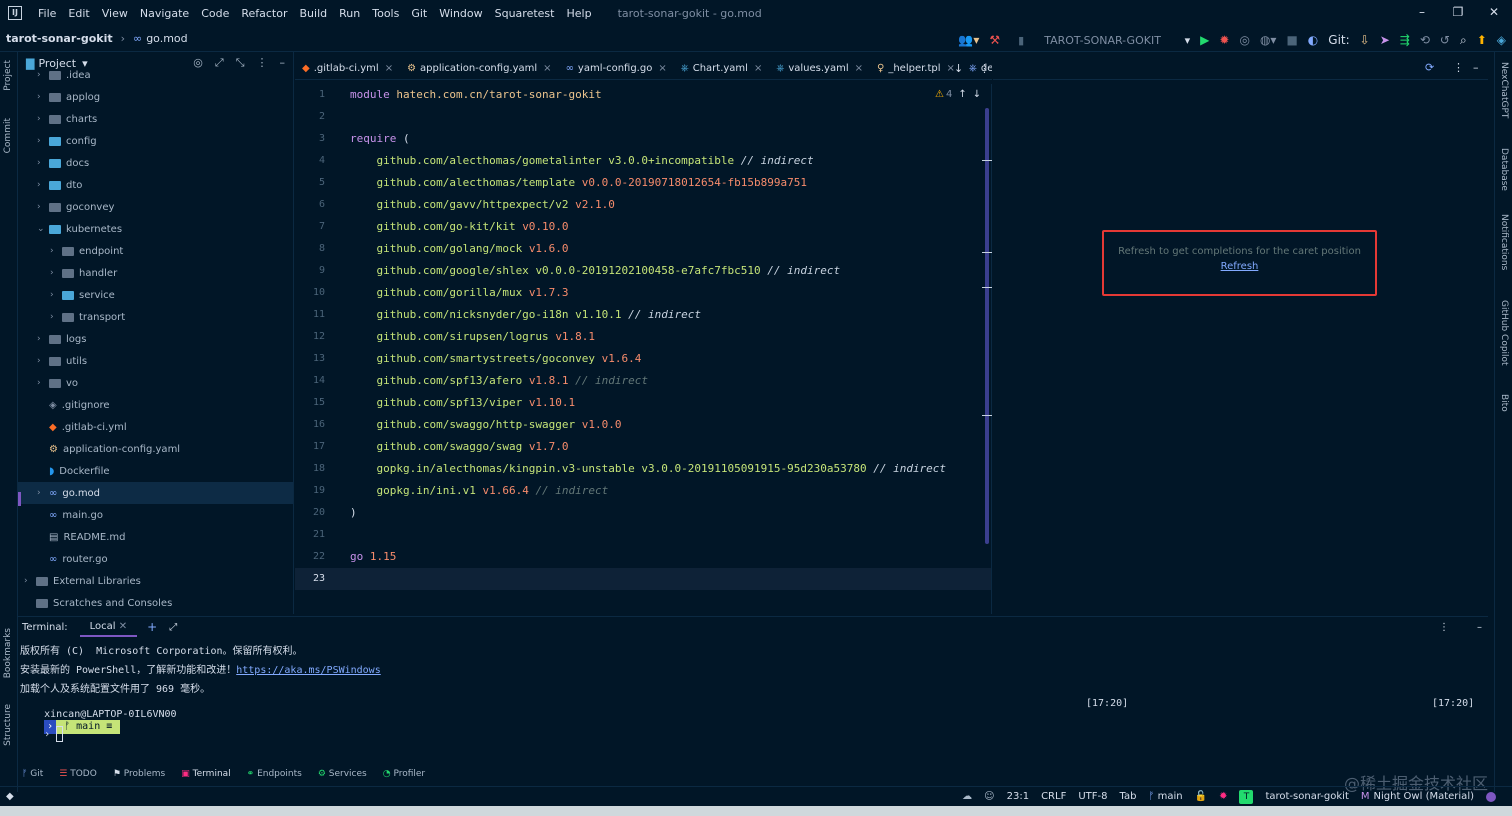 The image size is (1512, 816). What do you see at coordinates (1458, 13) in the screenshot?
I see `restore-icon: ❐` at bounding box center [1458, 13].